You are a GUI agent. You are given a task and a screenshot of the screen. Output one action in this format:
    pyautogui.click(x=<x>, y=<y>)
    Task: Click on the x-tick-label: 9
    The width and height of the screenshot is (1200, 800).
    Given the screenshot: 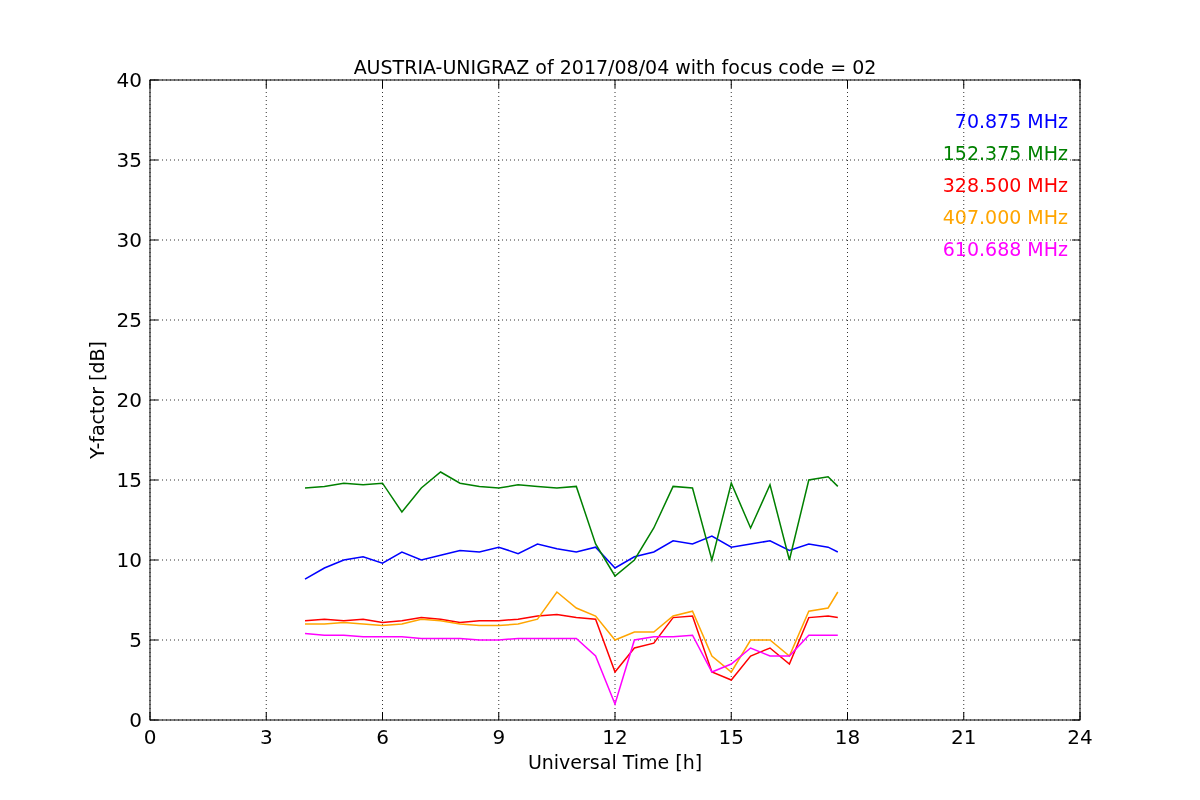 What is the action you would take?
    pyautogui.click(x=499, y=737)
    